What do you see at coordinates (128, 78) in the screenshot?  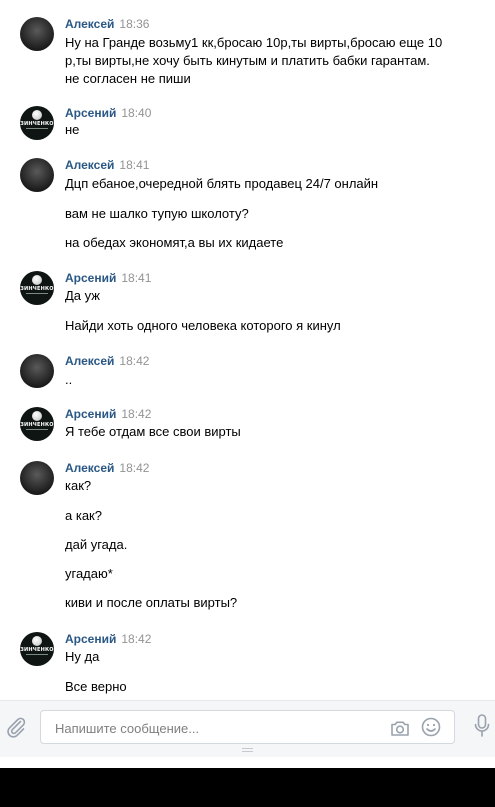 I see `message-text: не согласен не пиши` at bounding box center [128, 78].